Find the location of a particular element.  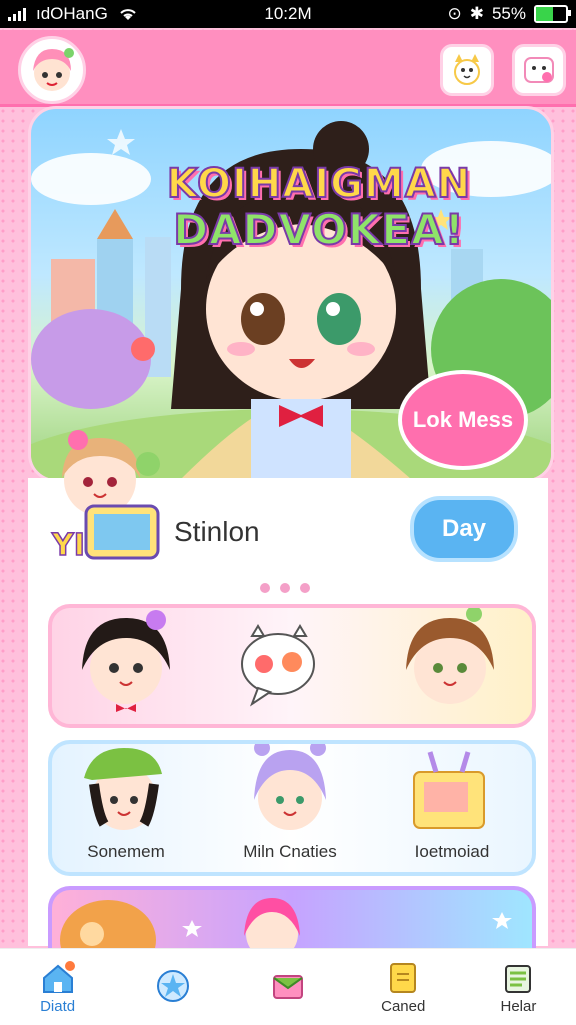

bottom-tab-bar: Diatd Caned Helar is located at coordinates (288, 986).